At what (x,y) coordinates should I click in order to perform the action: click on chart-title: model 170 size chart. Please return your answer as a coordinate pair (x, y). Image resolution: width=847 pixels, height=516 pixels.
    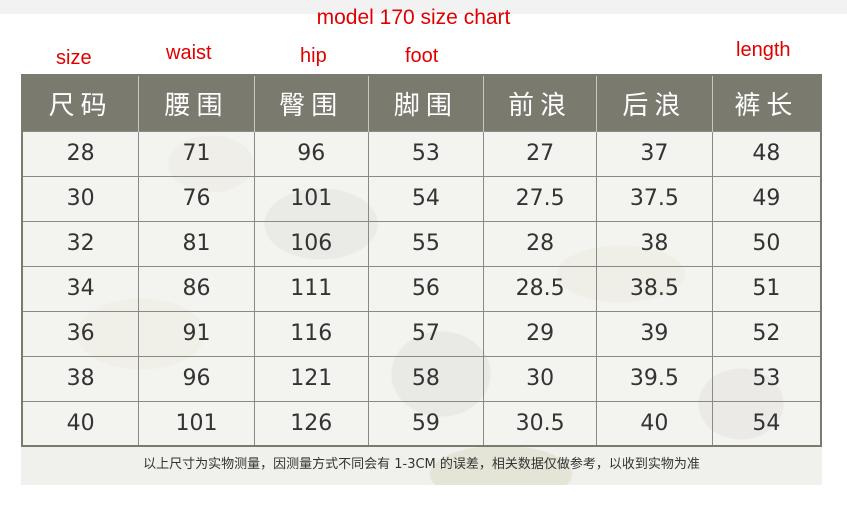
    Looking at the image, I should click on (423, 18).